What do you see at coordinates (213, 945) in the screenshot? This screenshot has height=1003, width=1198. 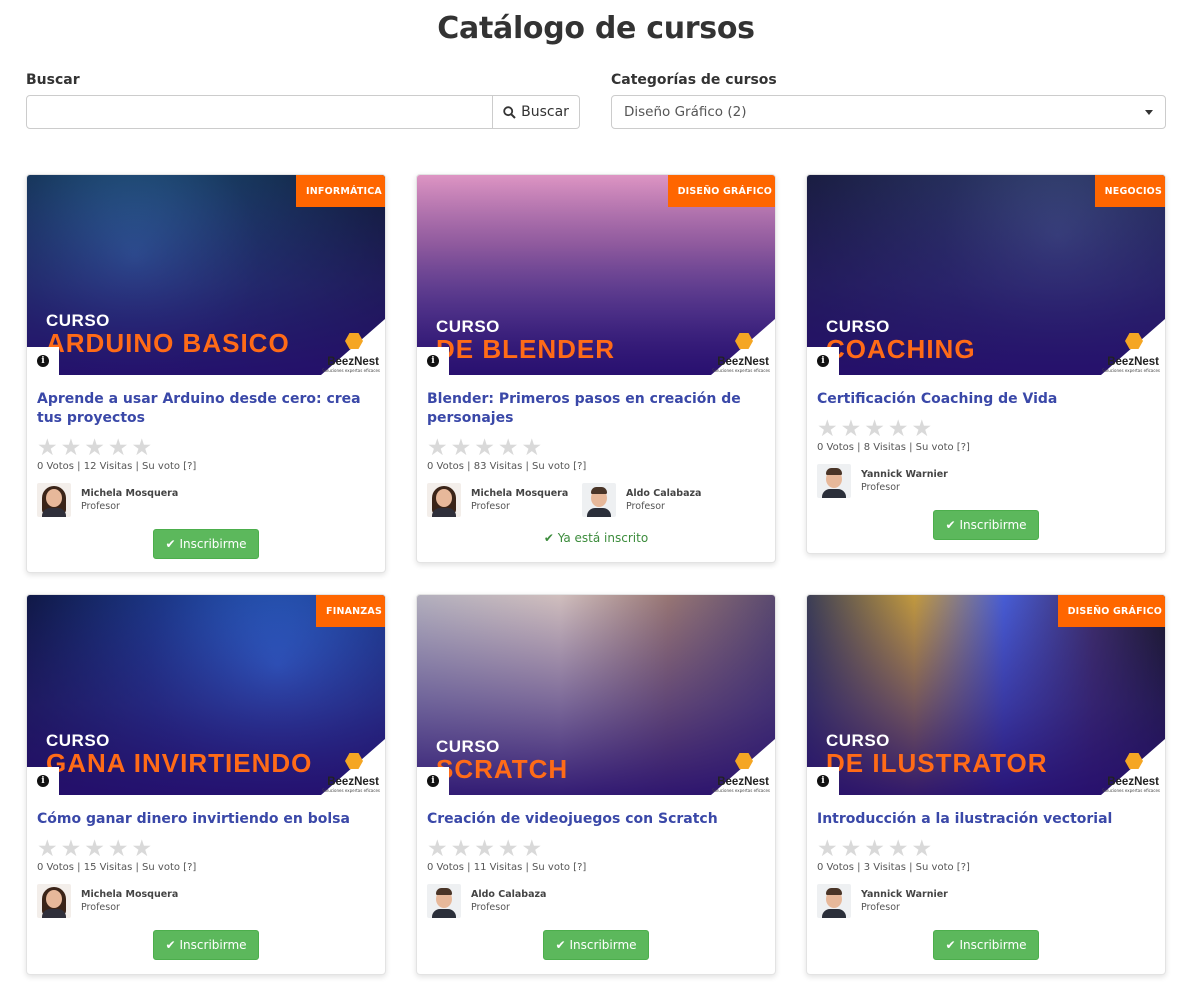 I see `enroll-label: Inscribirme` at bounding box center [213, 945].